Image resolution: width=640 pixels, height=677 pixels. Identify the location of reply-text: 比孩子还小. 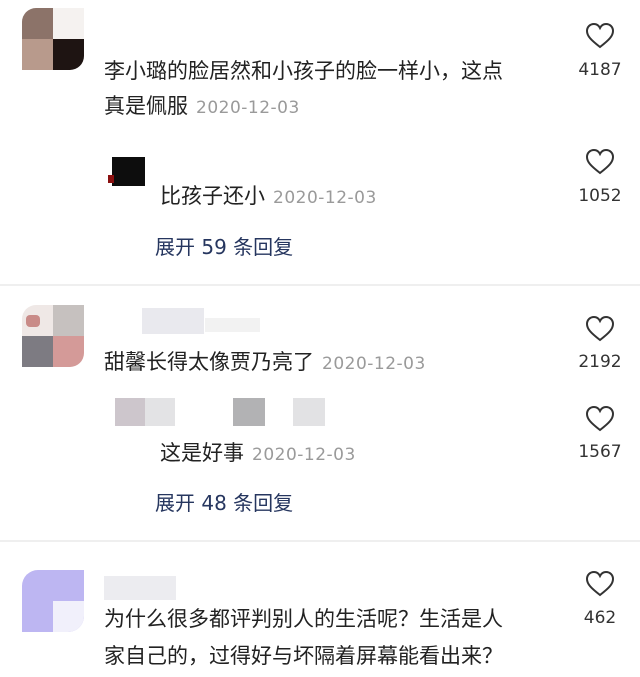
(212, 196).